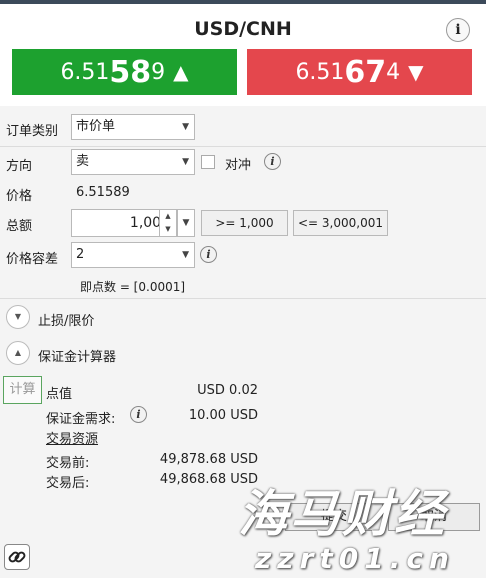  I want to click on direction-label: 方向, so click(19, 166).